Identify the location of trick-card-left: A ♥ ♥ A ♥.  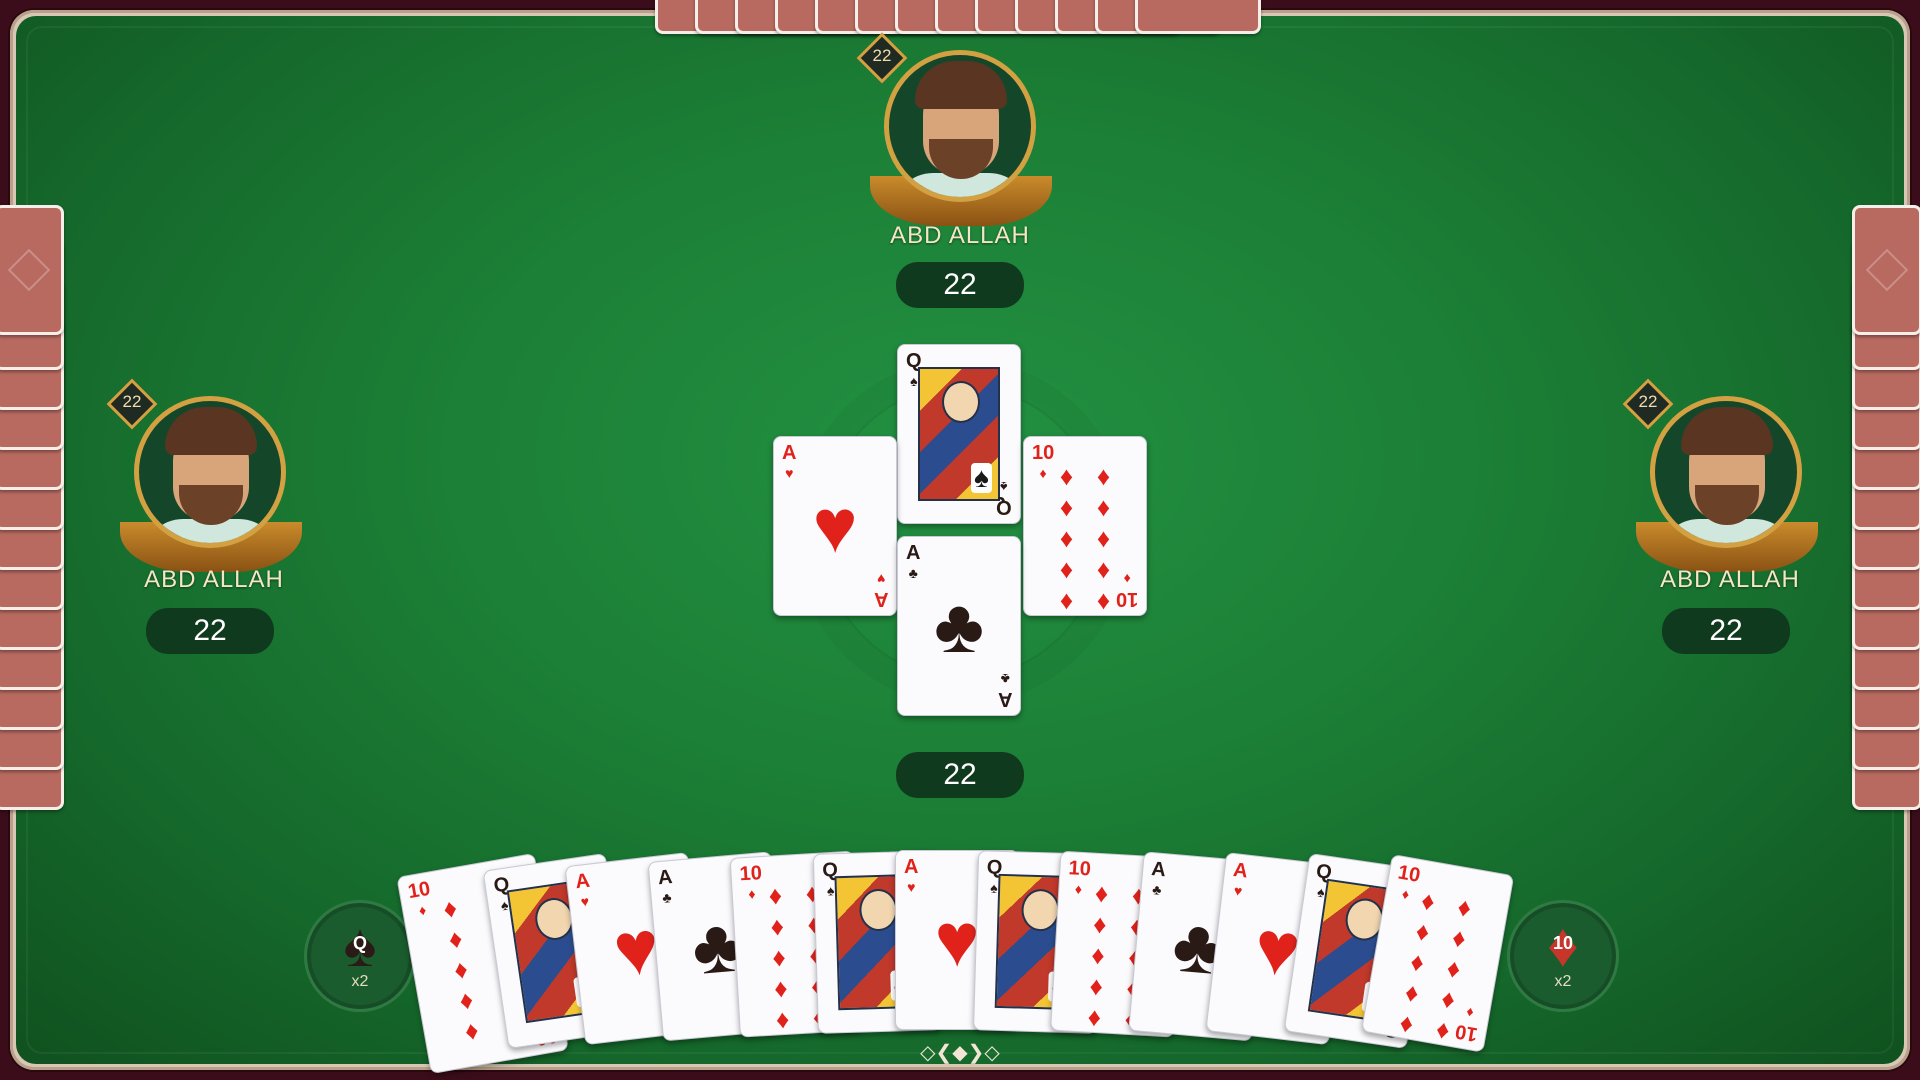
(835, 526).